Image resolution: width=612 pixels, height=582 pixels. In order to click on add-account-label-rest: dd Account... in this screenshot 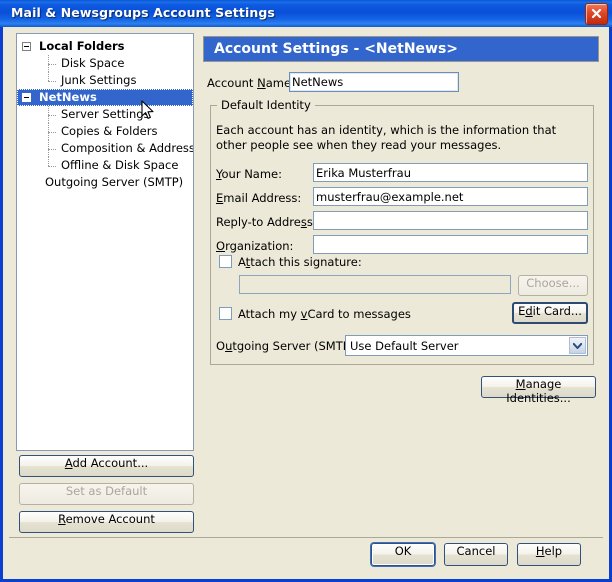, I will do `click(110, 463)`.